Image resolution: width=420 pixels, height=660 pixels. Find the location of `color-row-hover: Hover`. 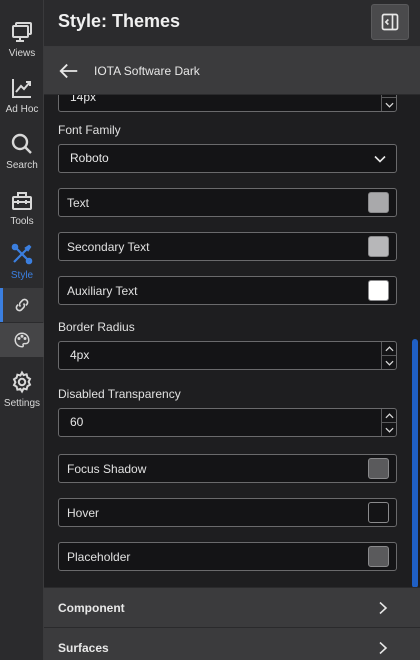

color-row-hover: Hover is located at coordinates (227, 512).